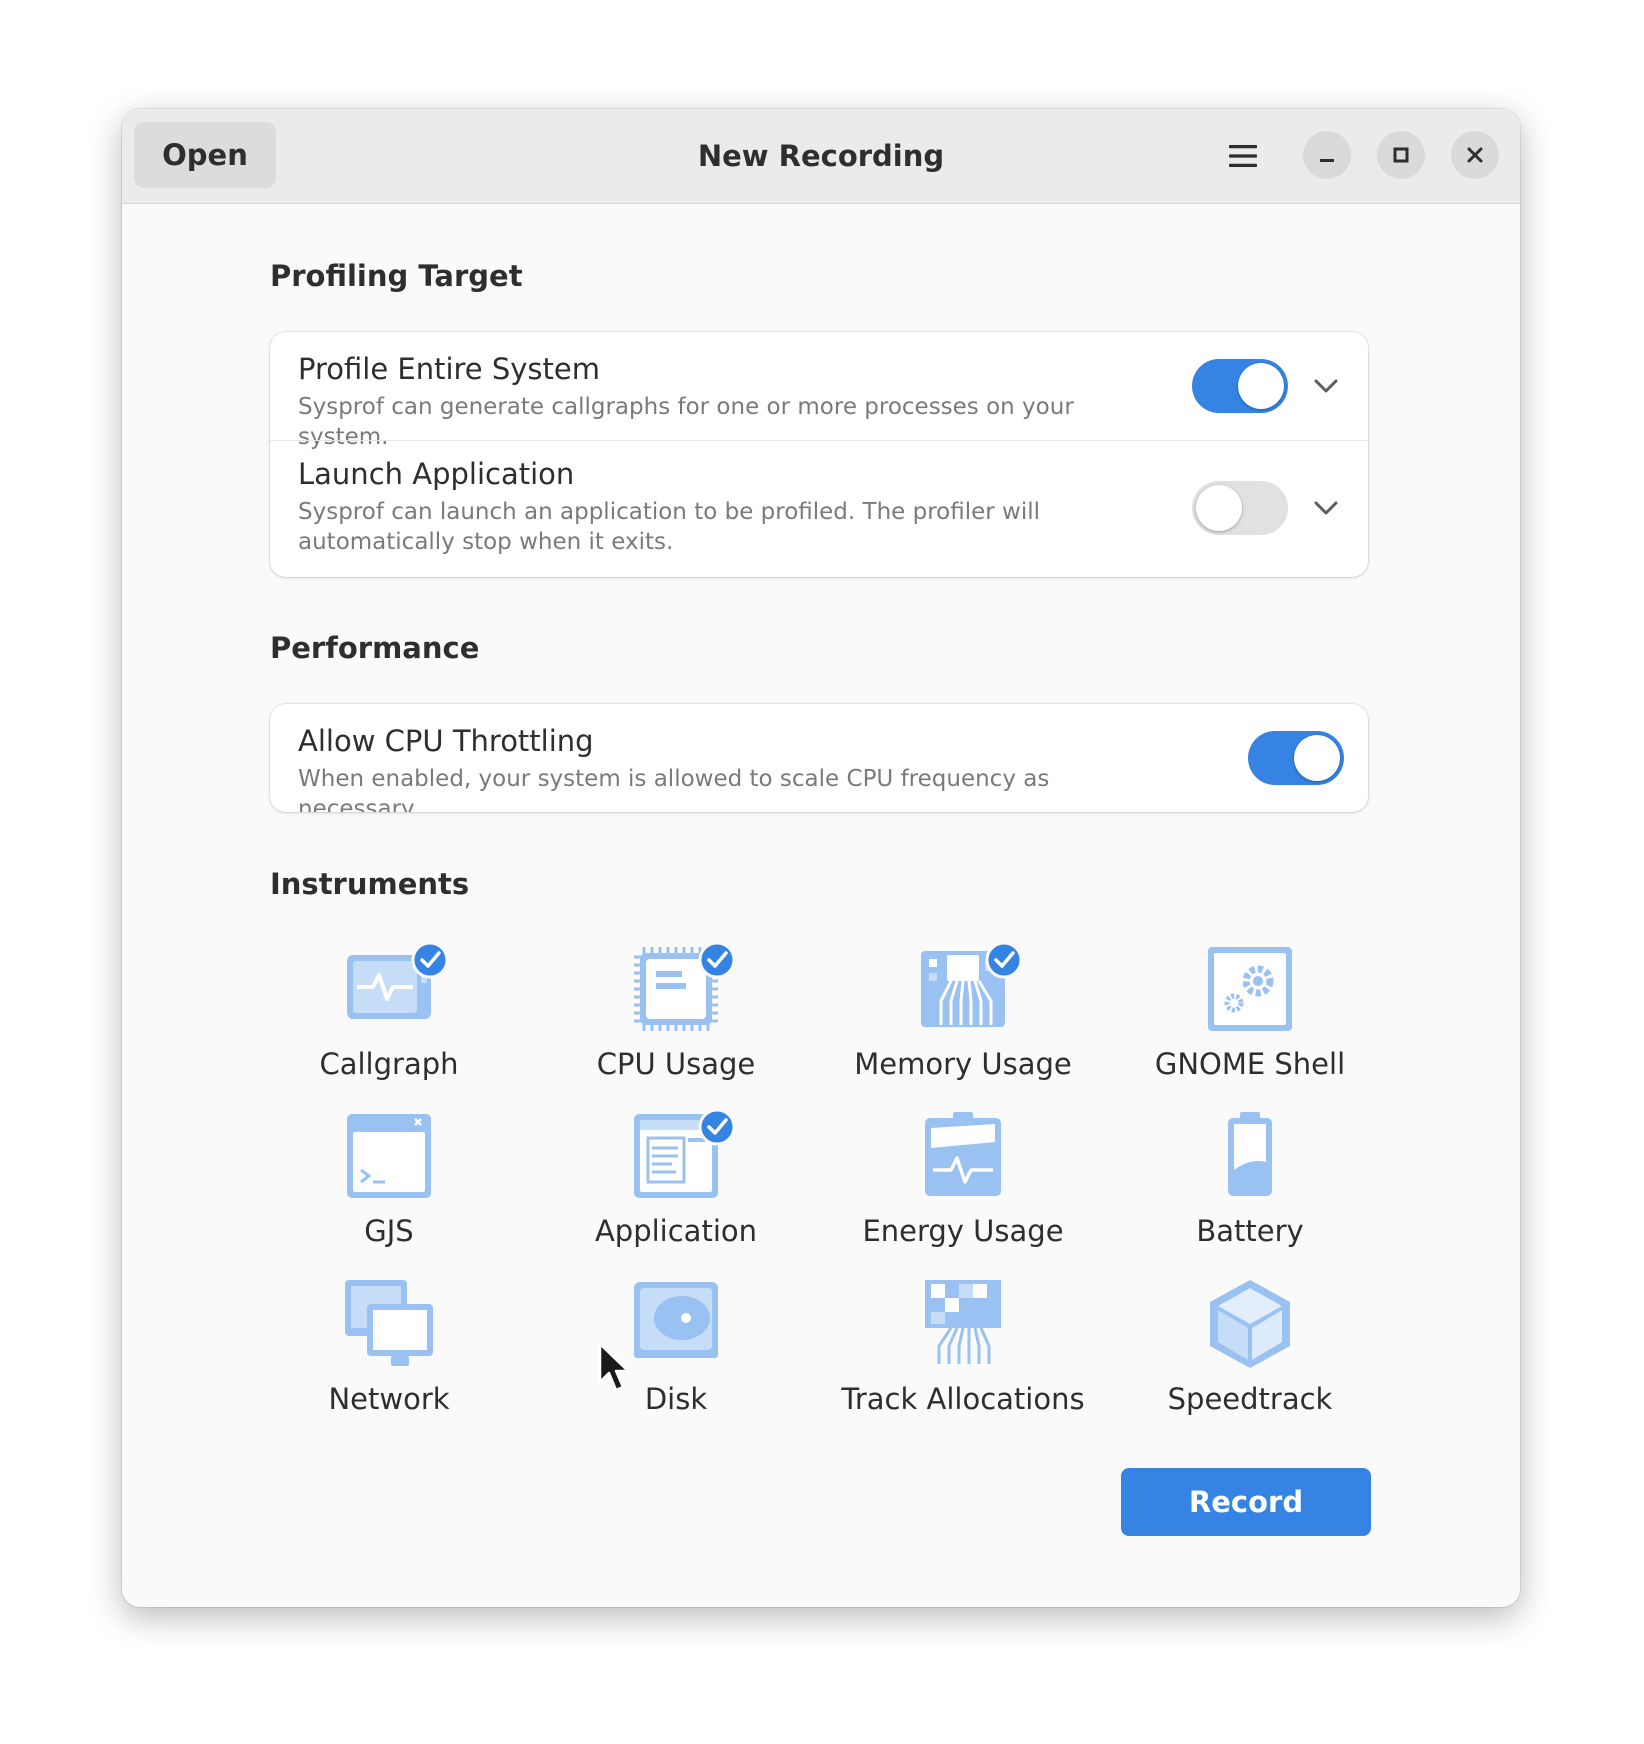 The height and width of the screenshot is (1744, 1644). Describe the element at coordinates (963, 1016) in the screenshot. I see `instrument-memory-usage: Memory Usage` at that location.